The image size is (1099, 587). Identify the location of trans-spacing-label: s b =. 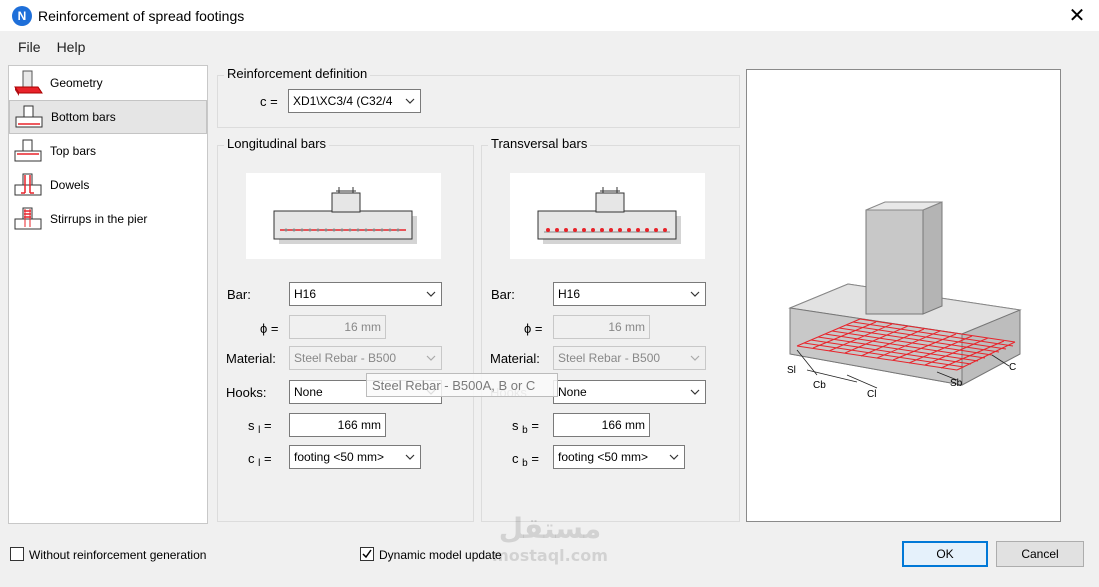
(525, 427).